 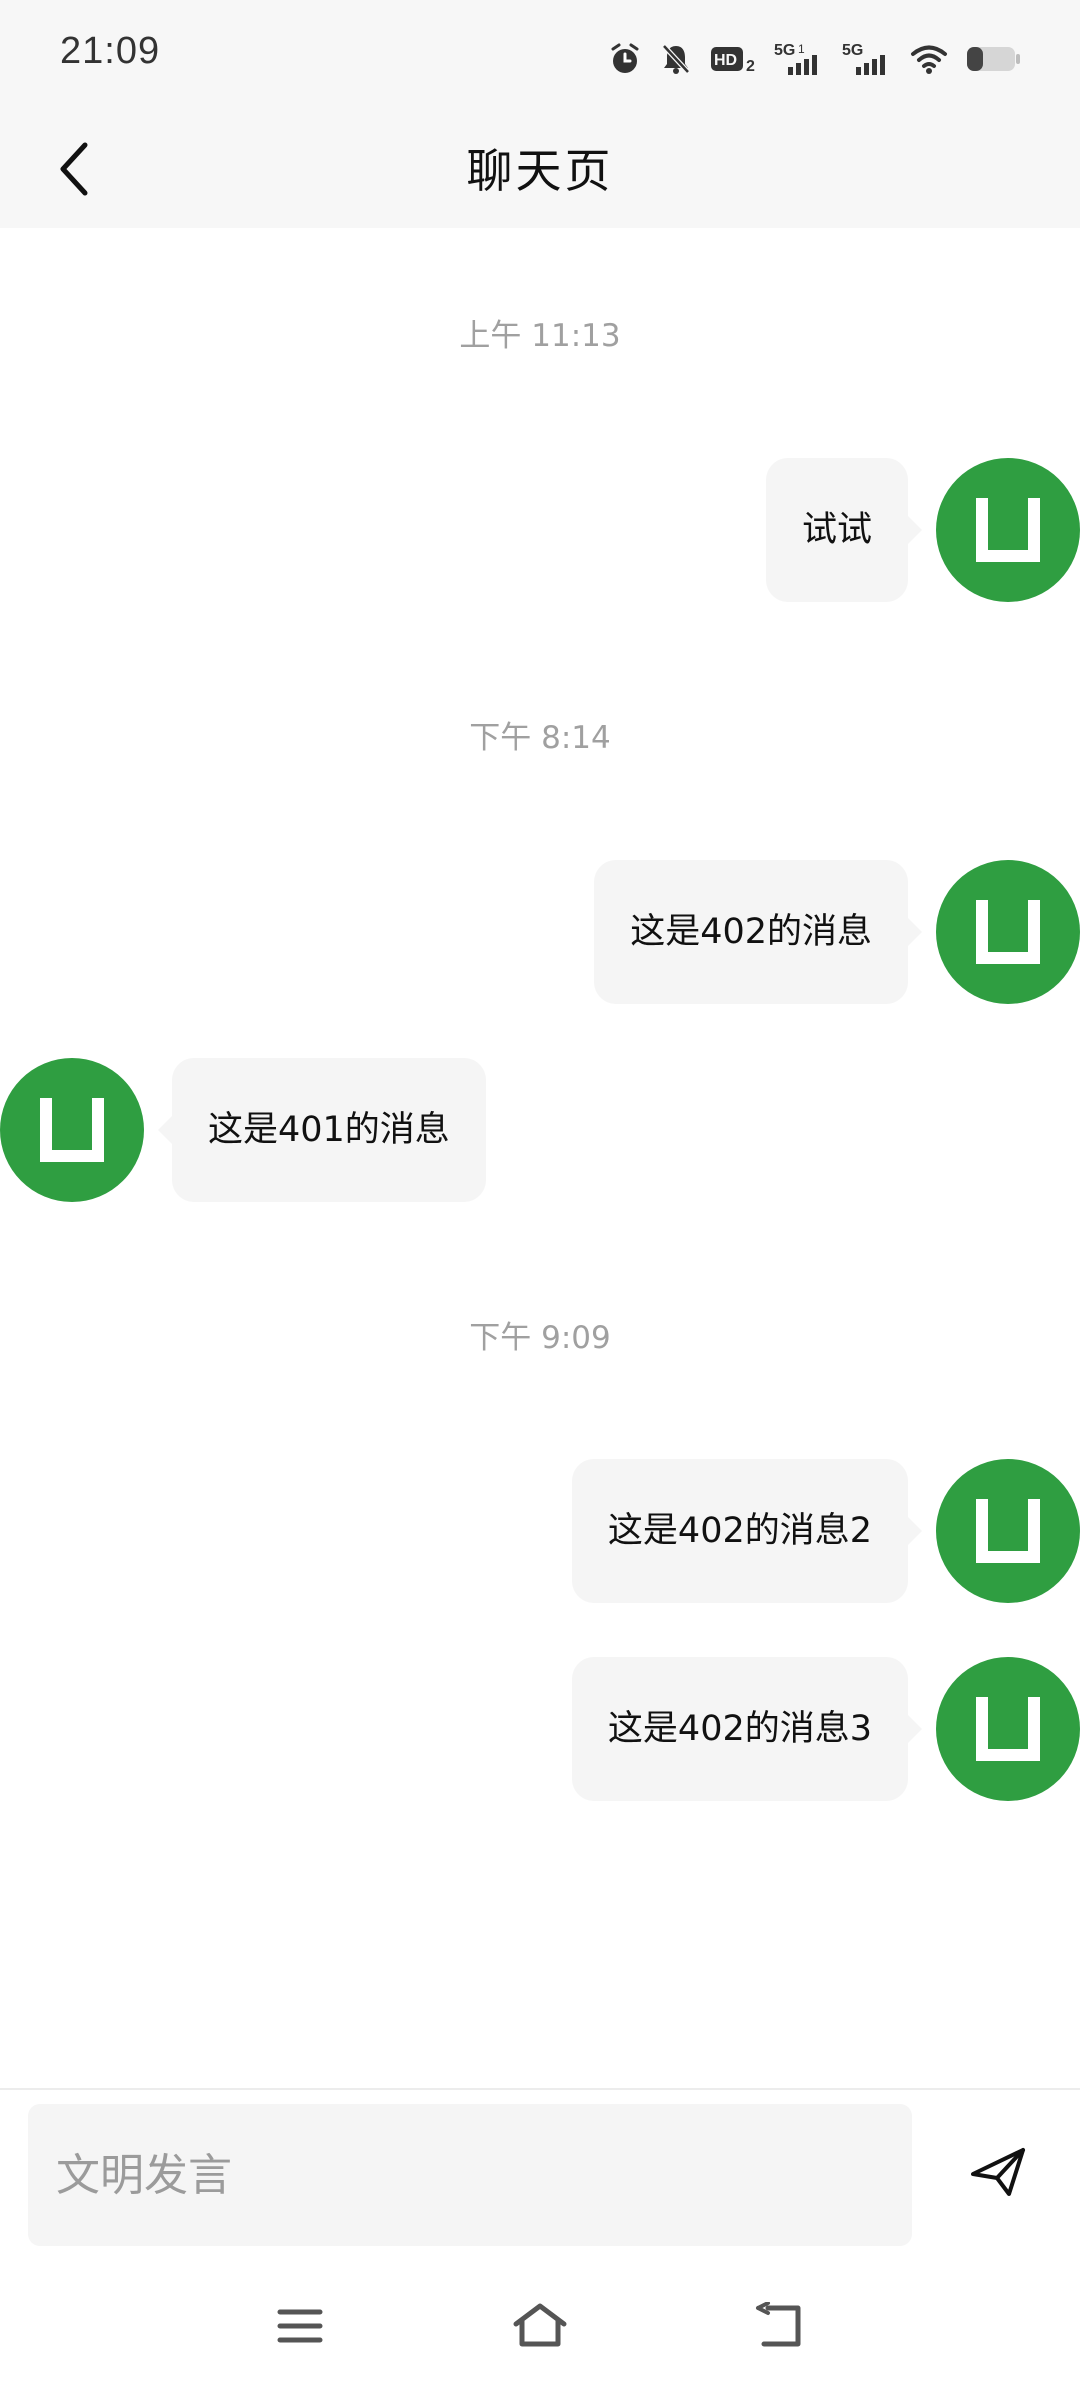 I want to click on page-title: 聊天页, so click(x=540, y=171).